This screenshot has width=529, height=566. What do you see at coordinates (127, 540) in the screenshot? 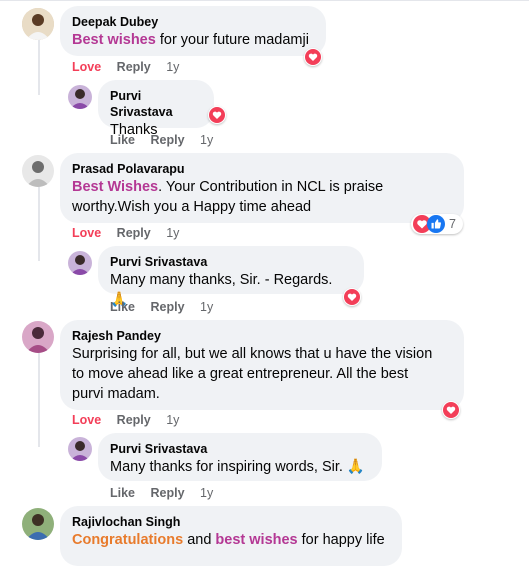
I see `hashtag-link: Congratulations` at bounding box center [127, 540].